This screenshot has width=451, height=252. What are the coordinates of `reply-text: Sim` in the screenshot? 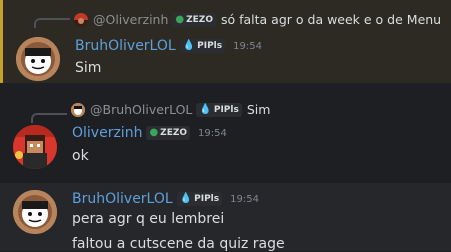 It's located at (258, 109).